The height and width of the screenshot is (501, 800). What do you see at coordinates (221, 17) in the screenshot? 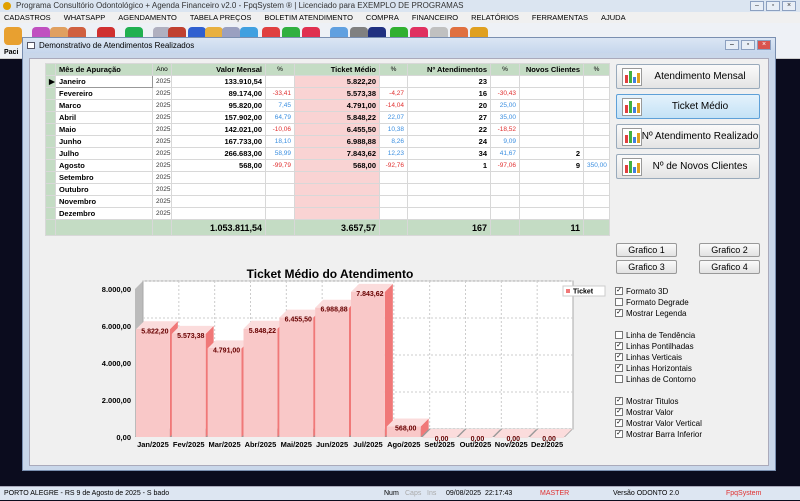
I see `menu-tabela-preços: TABELA PREÇOS` at bounding box center [221, 17].